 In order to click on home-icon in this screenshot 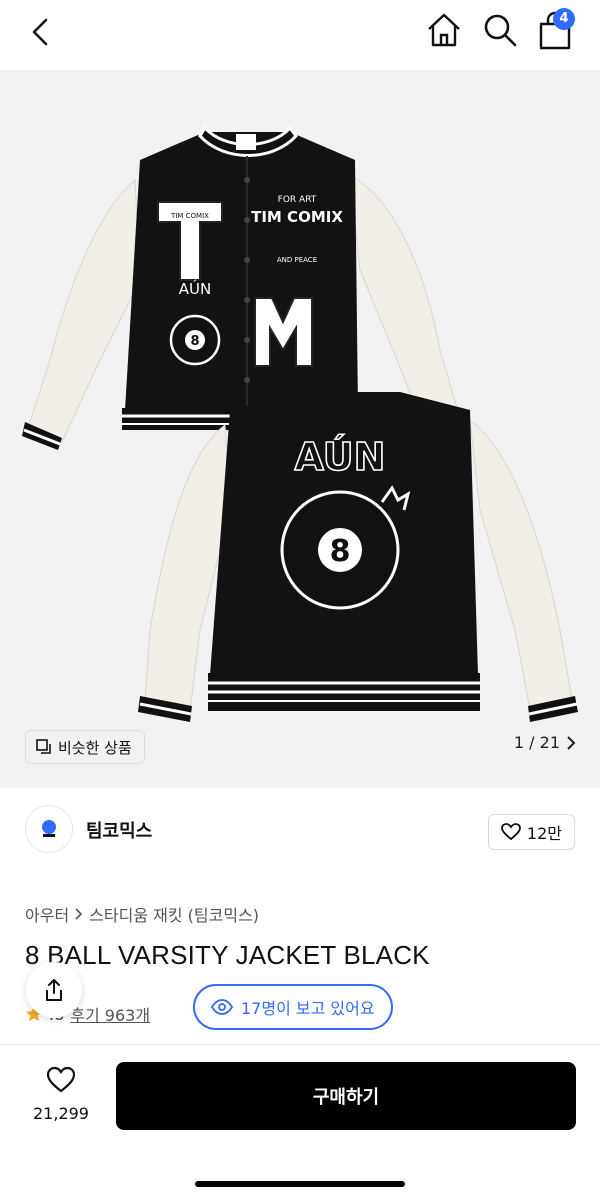, I will do `click(444, 30)`.